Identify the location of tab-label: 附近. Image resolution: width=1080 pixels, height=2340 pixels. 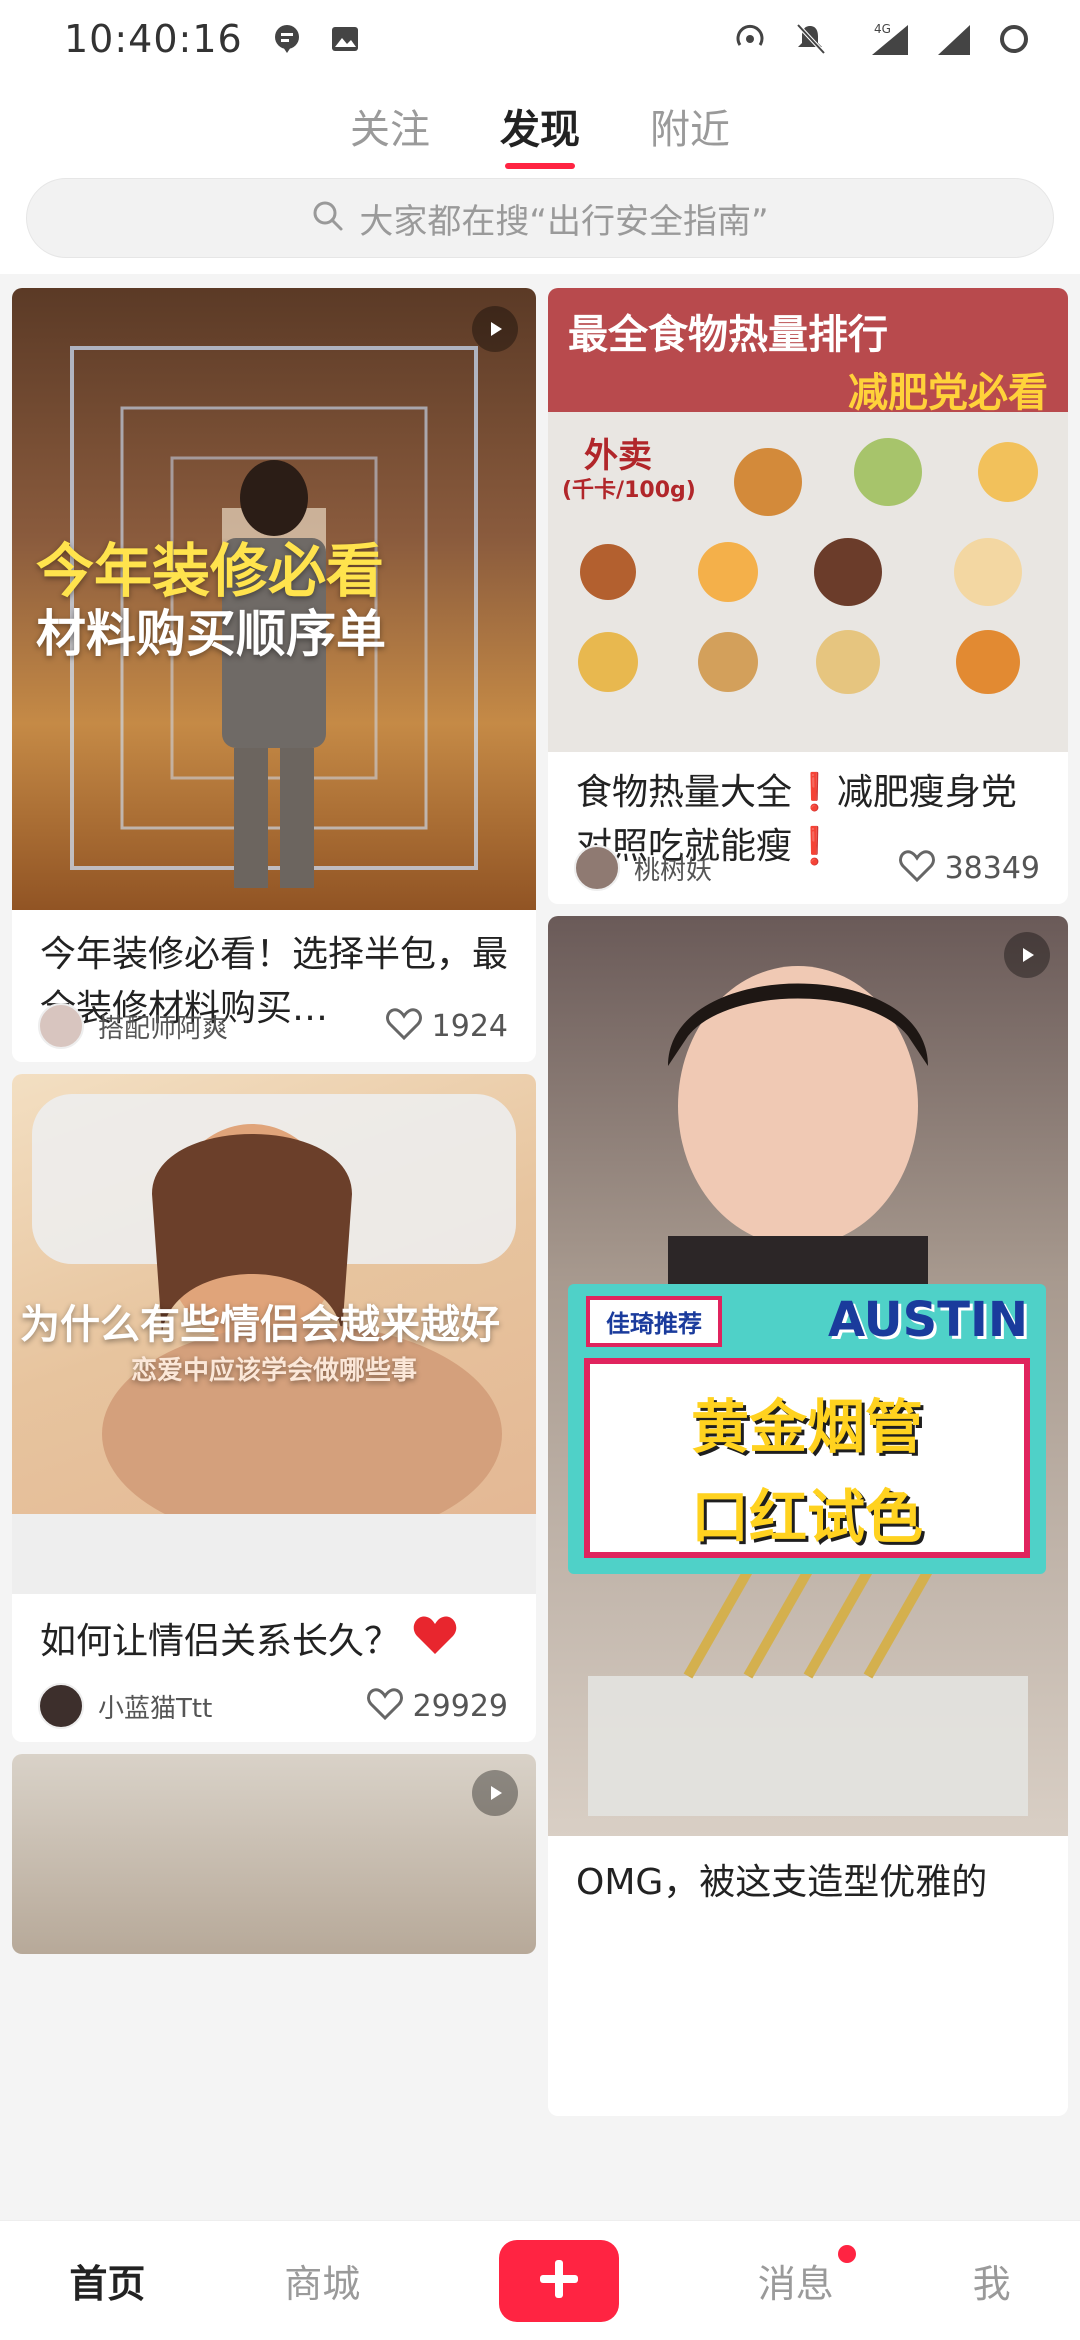
(690, 130).